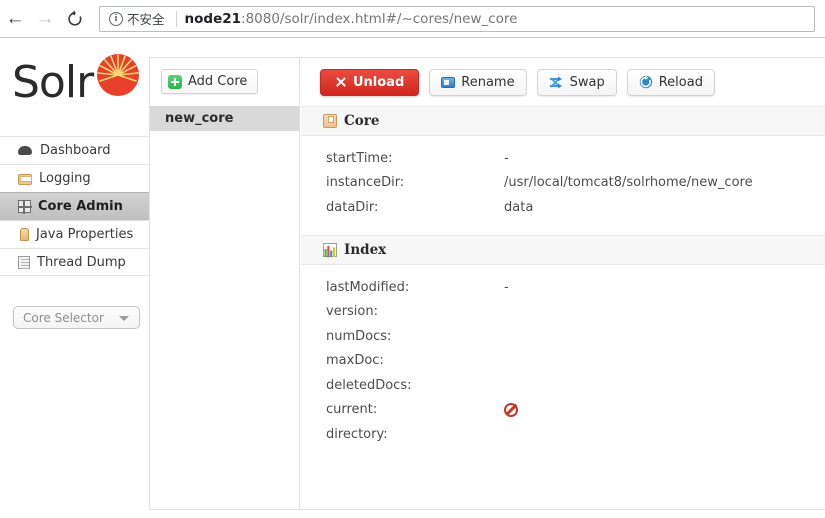 The image size is (825, 518). I want to click on core-list-item-label: new_core, so click(199, 118).